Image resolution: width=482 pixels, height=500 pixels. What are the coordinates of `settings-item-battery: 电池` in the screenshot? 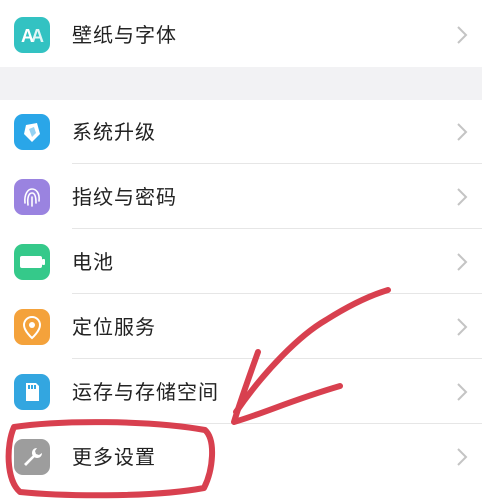 It's located at (241, 262).